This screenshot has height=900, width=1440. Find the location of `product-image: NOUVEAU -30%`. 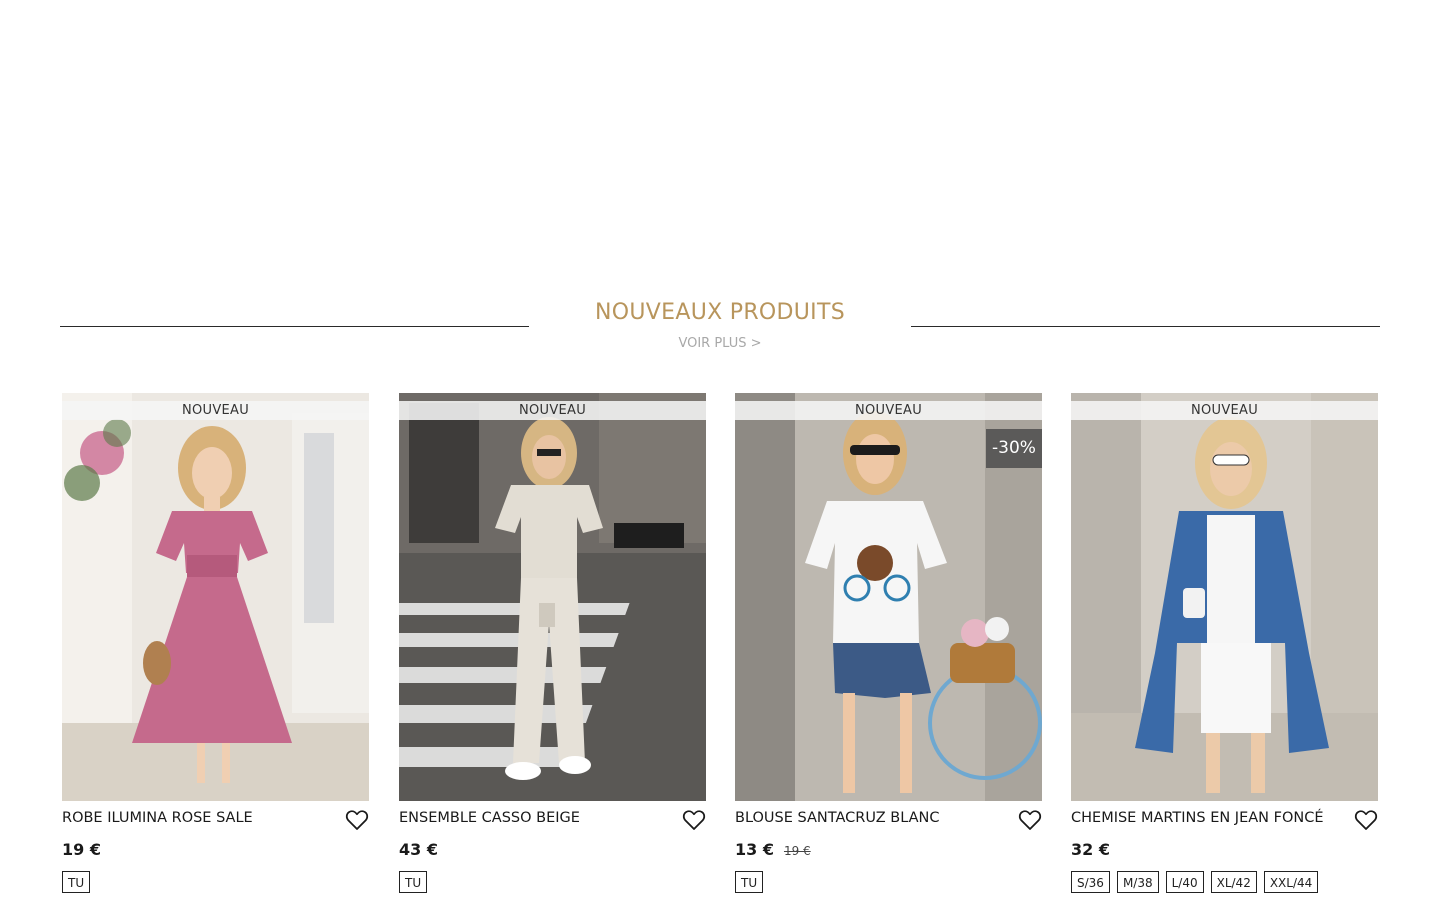

product-image: NOUVEAU -30% is located at coordinates (888, 597).